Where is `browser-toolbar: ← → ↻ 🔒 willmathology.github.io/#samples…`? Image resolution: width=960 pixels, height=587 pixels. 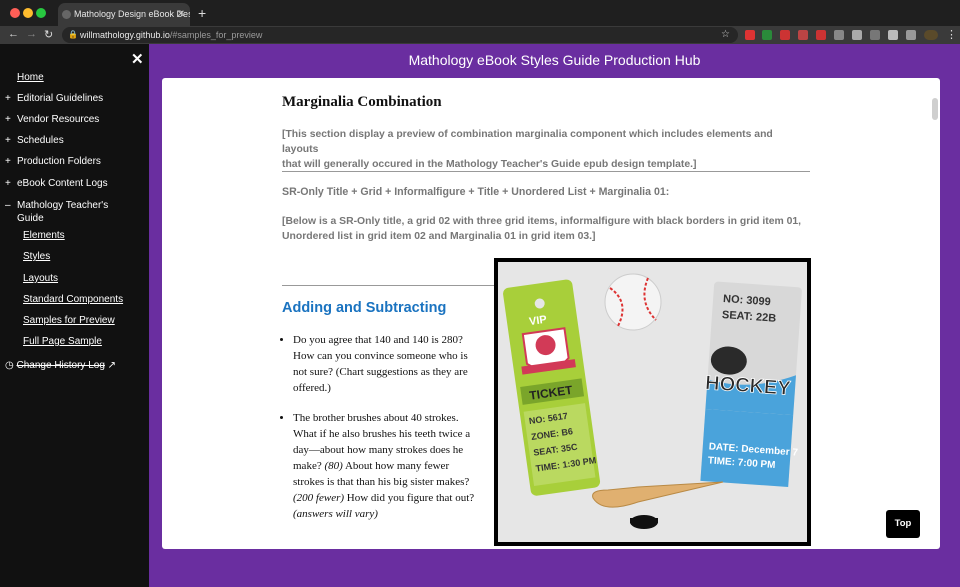 browser-toolbar: ← → ↻ 🔒 willmathology.github.io/#samples… is located at coordinates (480, 35).